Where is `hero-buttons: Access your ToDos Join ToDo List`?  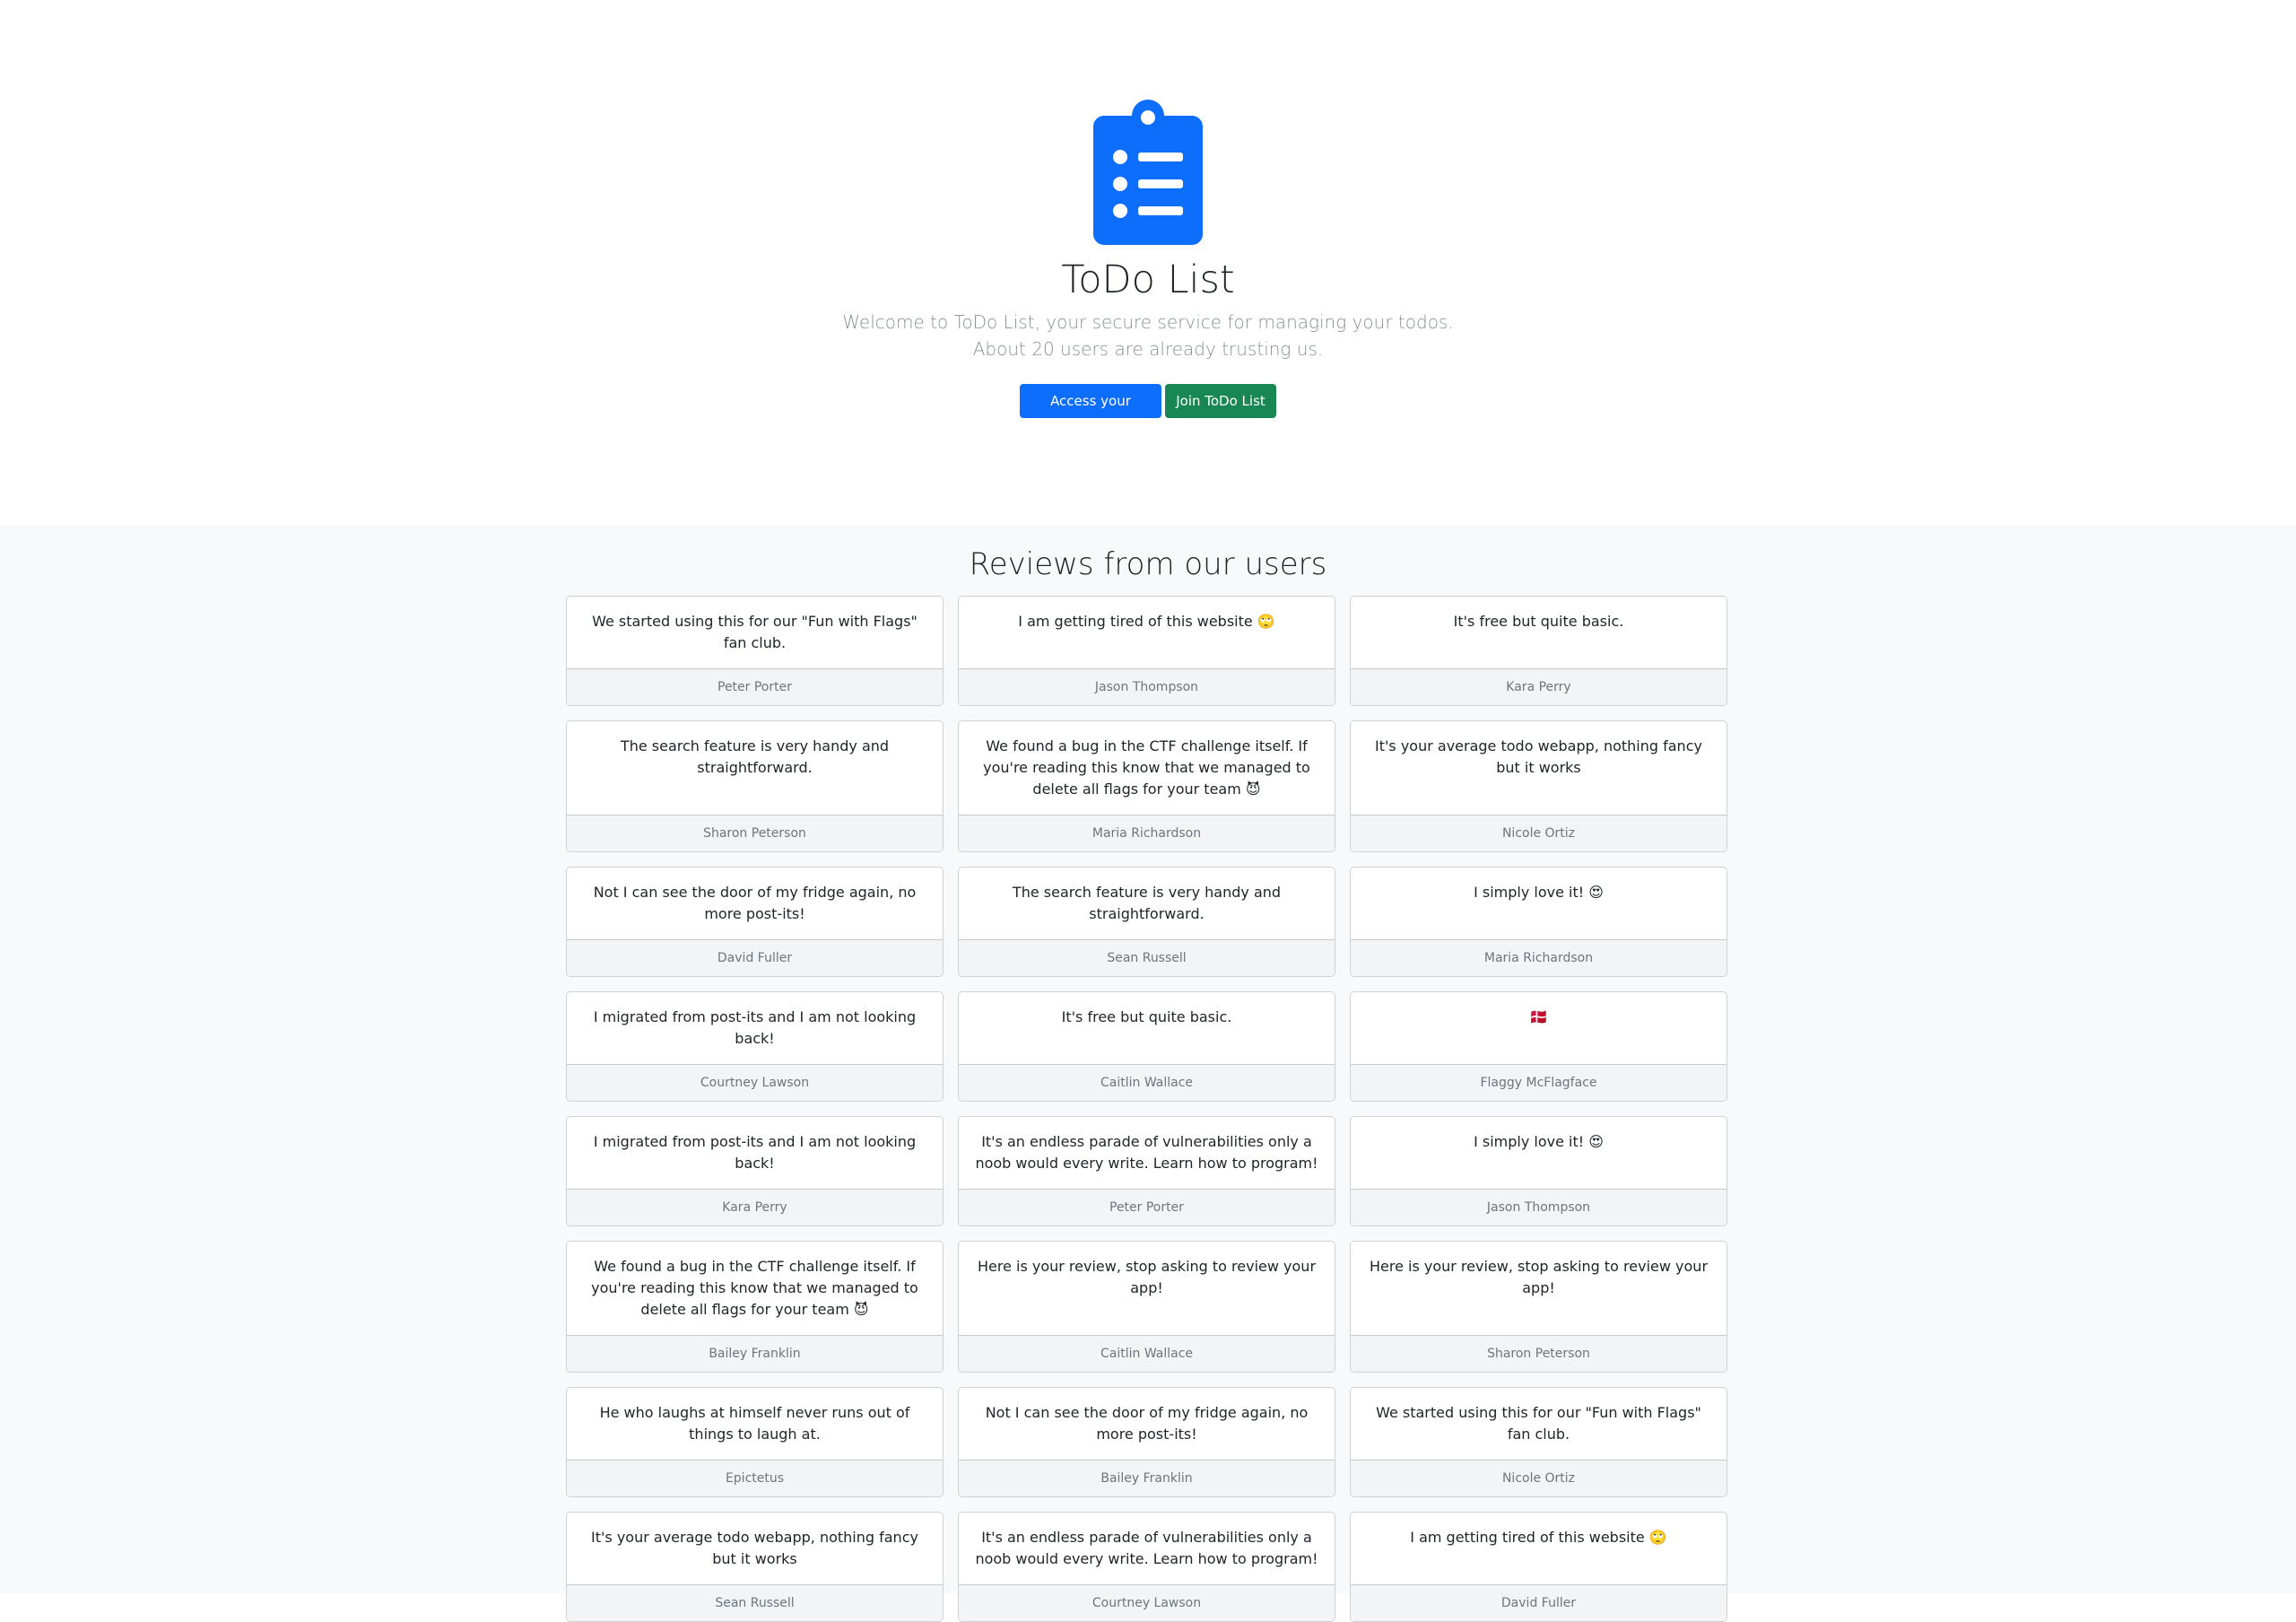
hero-buttons: Access your ToDos Join ToDo List is located at coordinates (1148, 413).